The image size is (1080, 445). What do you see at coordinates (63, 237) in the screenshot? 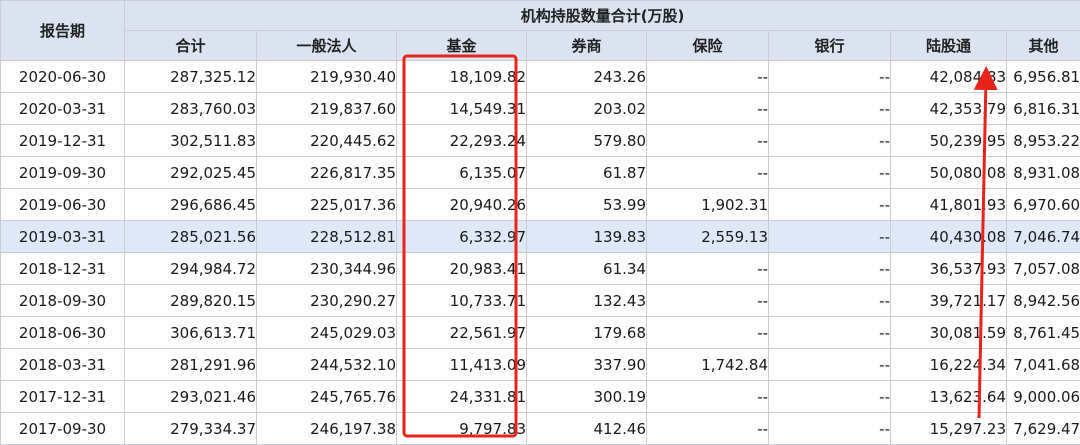
I see `cell-date: 2019-03-31` at bounding box center [63, 237].